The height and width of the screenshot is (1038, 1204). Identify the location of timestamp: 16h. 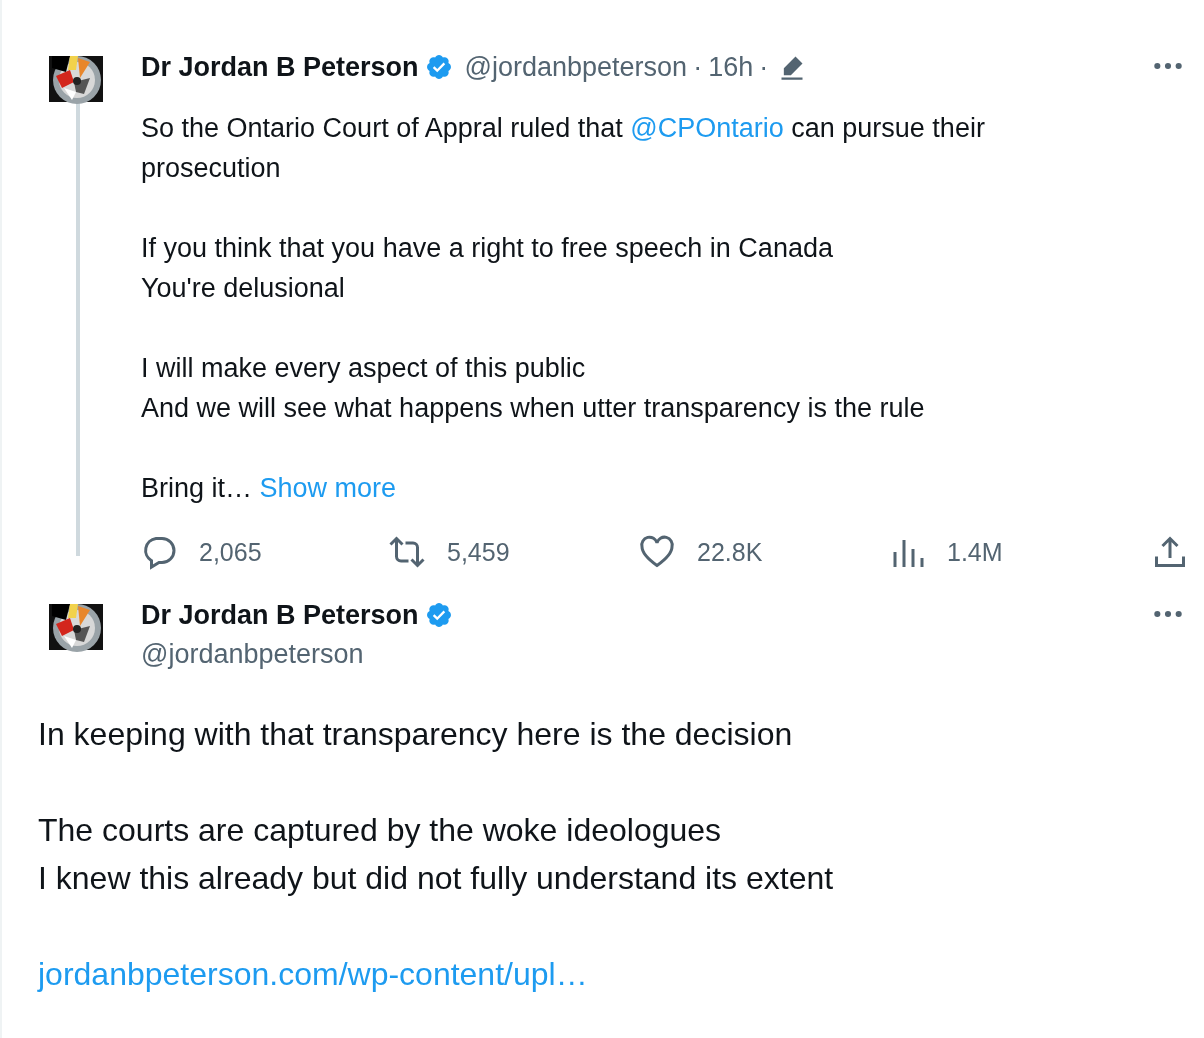
(731, 67).